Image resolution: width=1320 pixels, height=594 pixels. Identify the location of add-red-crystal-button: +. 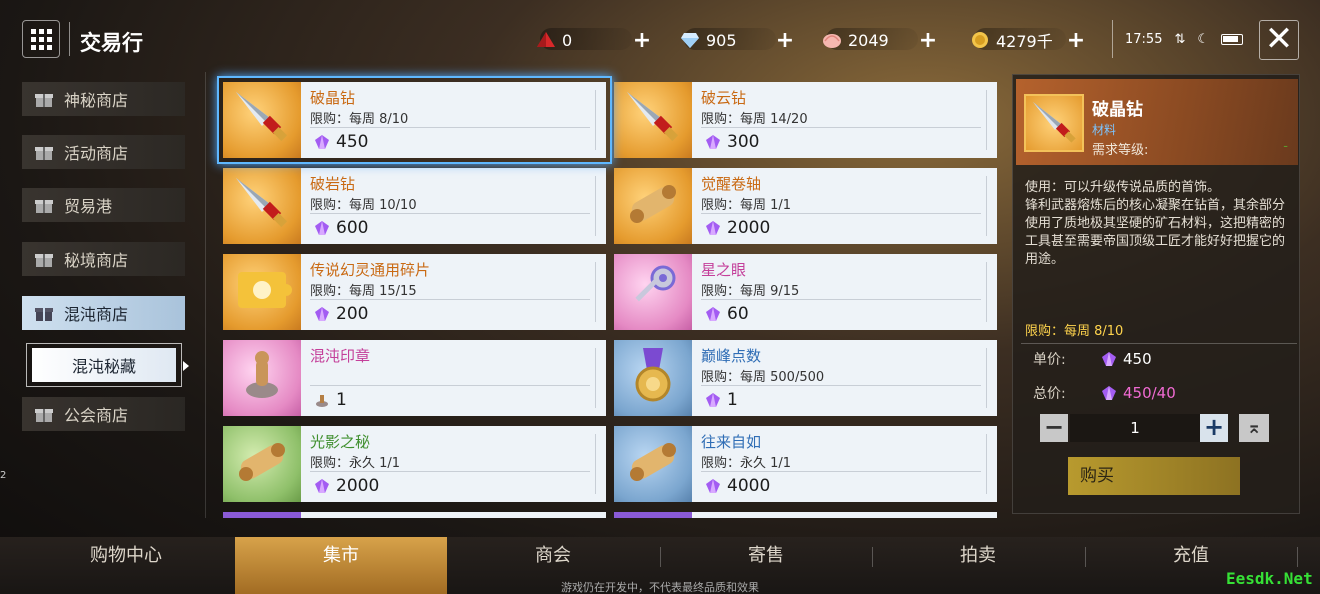
(642, 40).